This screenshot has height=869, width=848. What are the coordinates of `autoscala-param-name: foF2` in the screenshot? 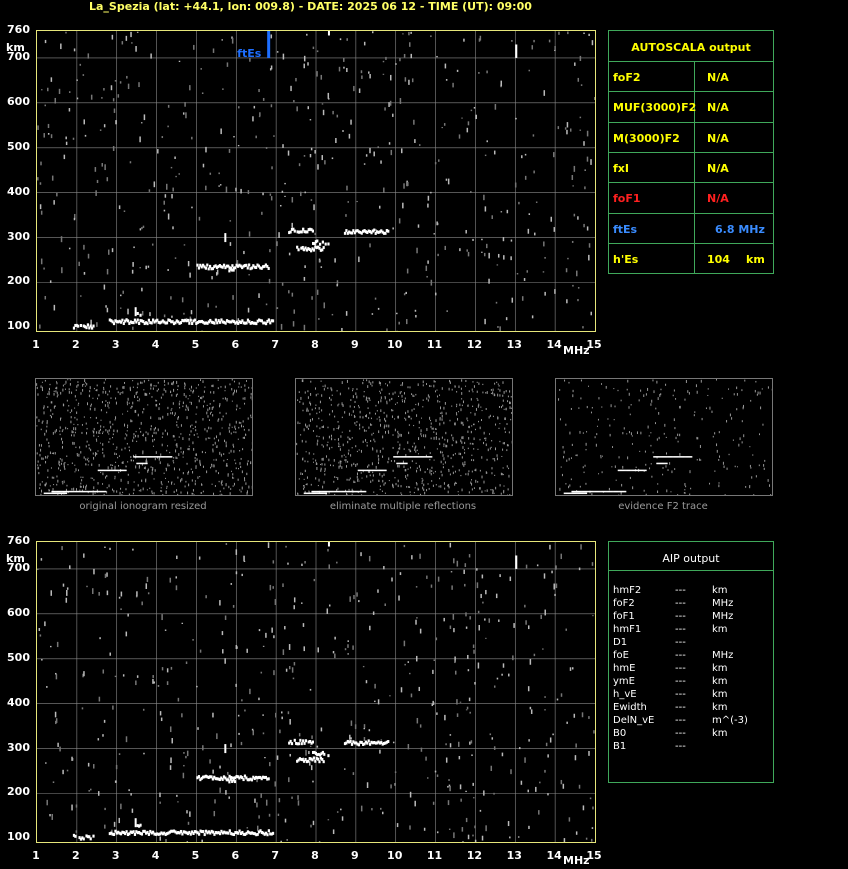 It's located at (627, 77).